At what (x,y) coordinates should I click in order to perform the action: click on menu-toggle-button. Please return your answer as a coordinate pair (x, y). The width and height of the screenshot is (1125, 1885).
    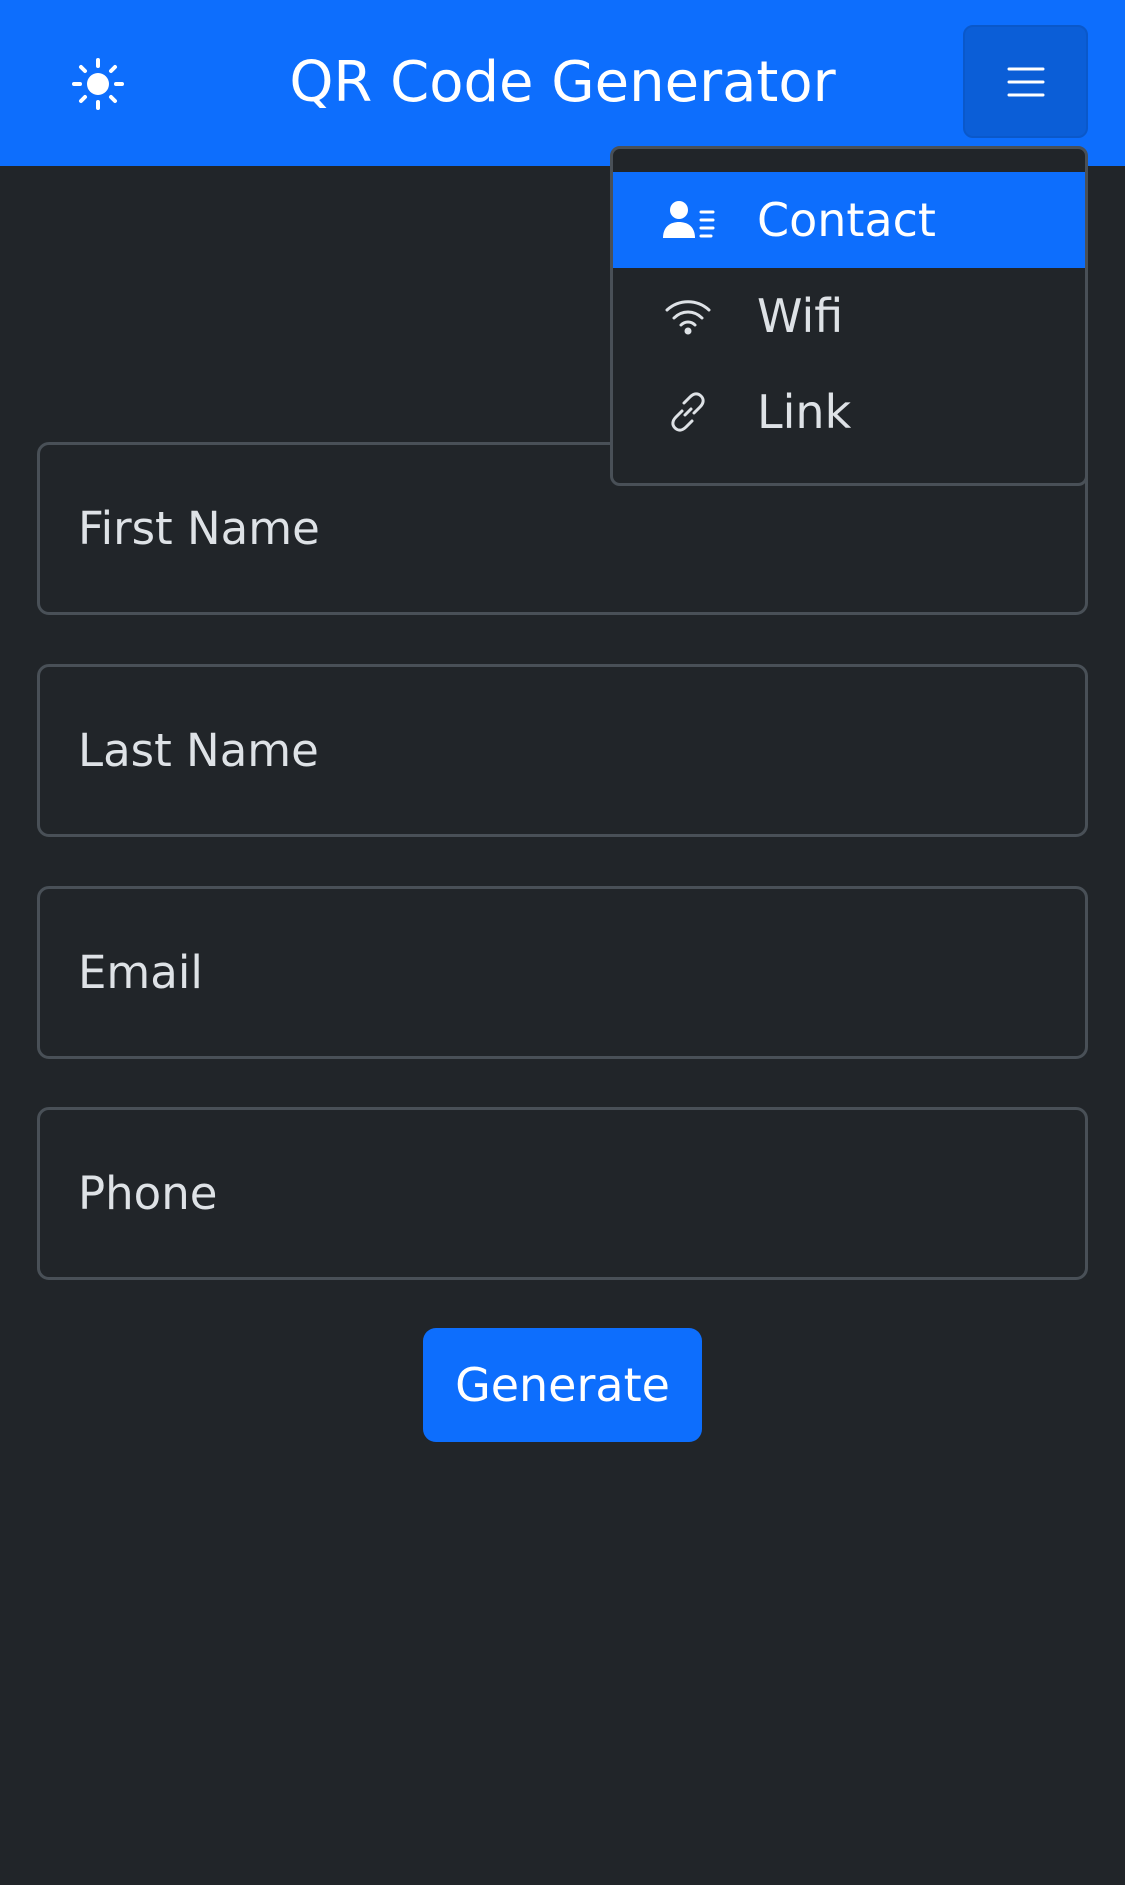
    Looking at the image, I should click on (1025, 81).